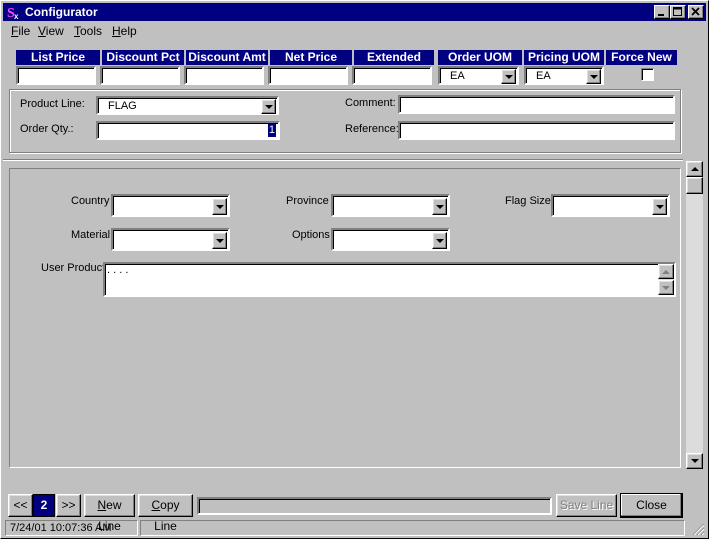 The height and width of the screenshot is (539, 709). Describe the element at coordinates (20, 505) in the screenshot. I see `previous-page-button: <<` at that location.